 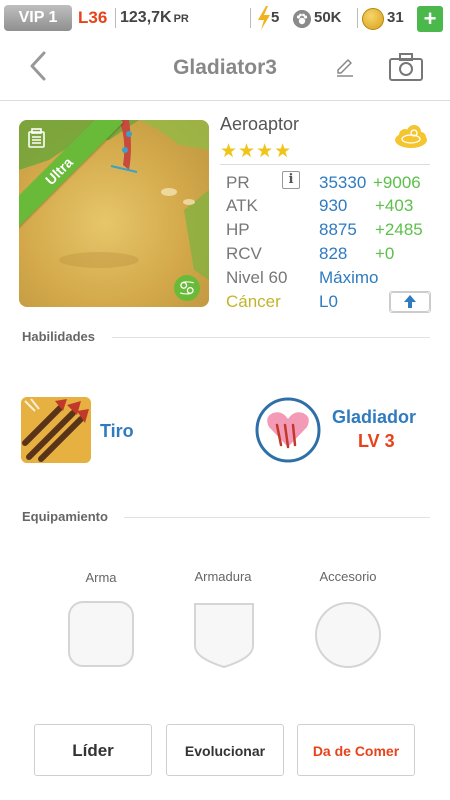 What do you see at coordinates (374, 417) in the screenshot?
I see `skill-name-gladiador: Gladiador` at bounding box center [374, 417].